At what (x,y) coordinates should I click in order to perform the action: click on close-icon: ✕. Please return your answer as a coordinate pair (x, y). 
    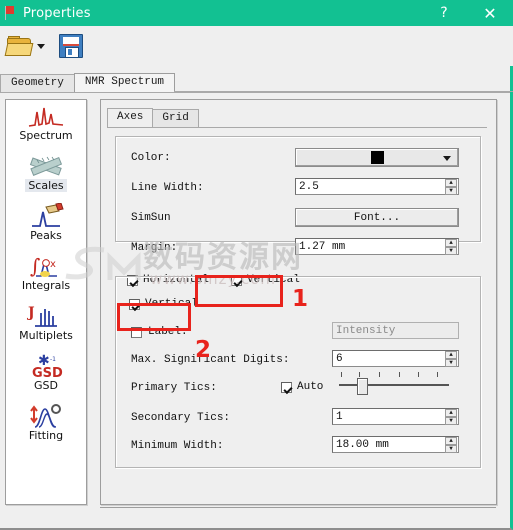
    Looking at the image, I should click on (490, 13).